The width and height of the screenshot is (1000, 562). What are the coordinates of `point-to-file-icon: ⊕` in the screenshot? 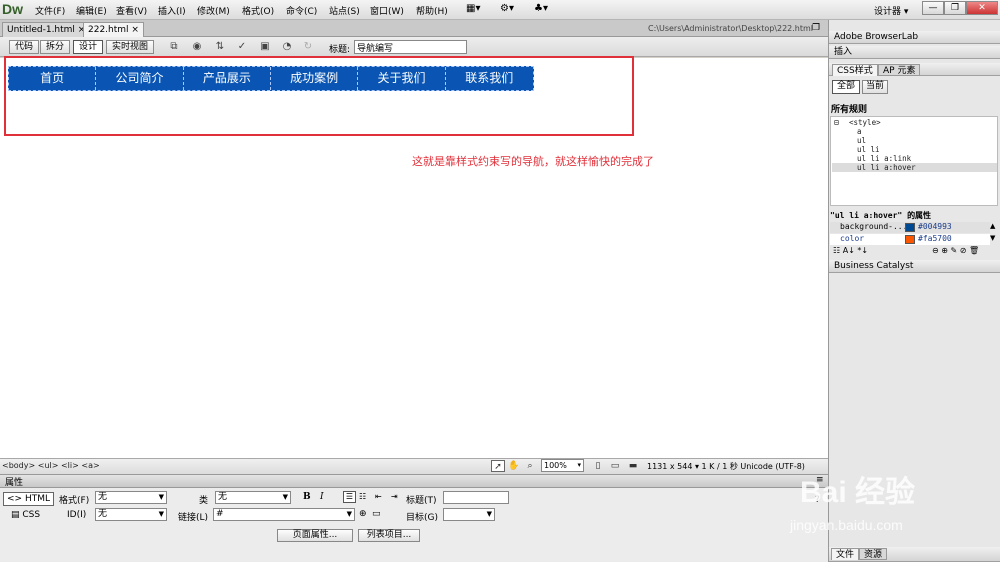 It's located at (363, 514).